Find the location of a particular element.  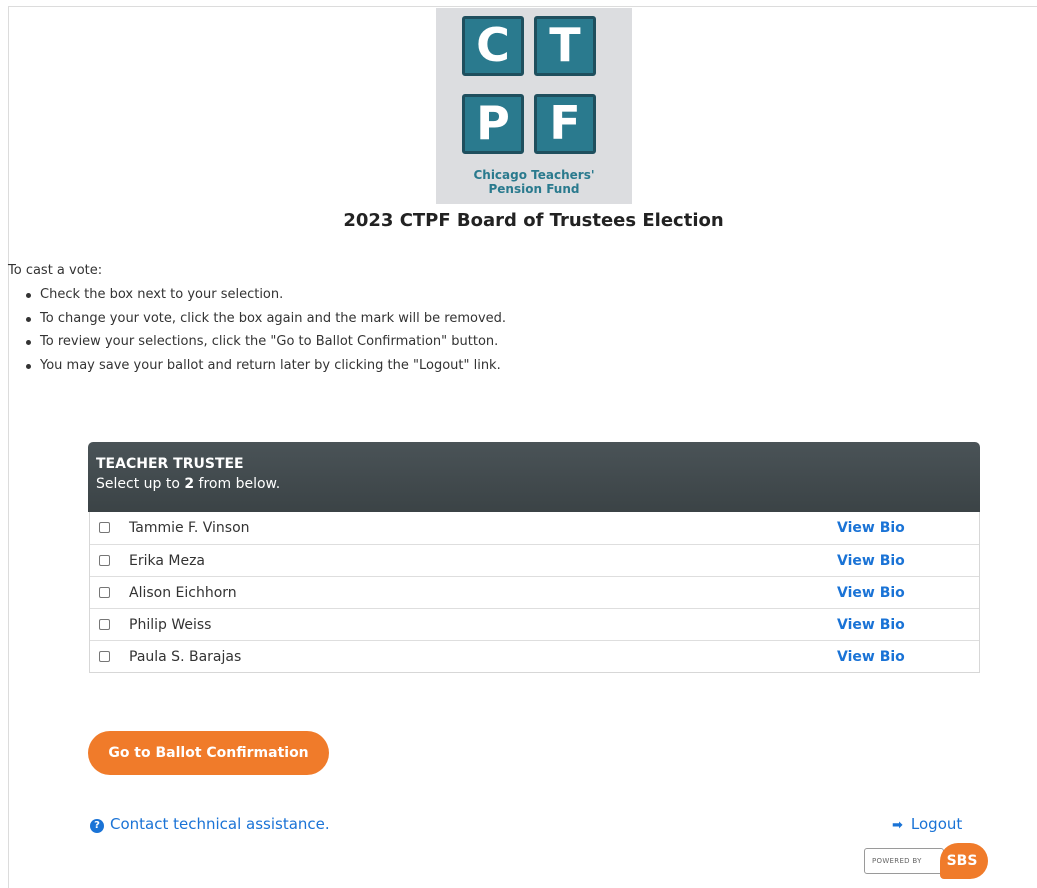

select-suffix: from below. is located at coordinates (237, 484).